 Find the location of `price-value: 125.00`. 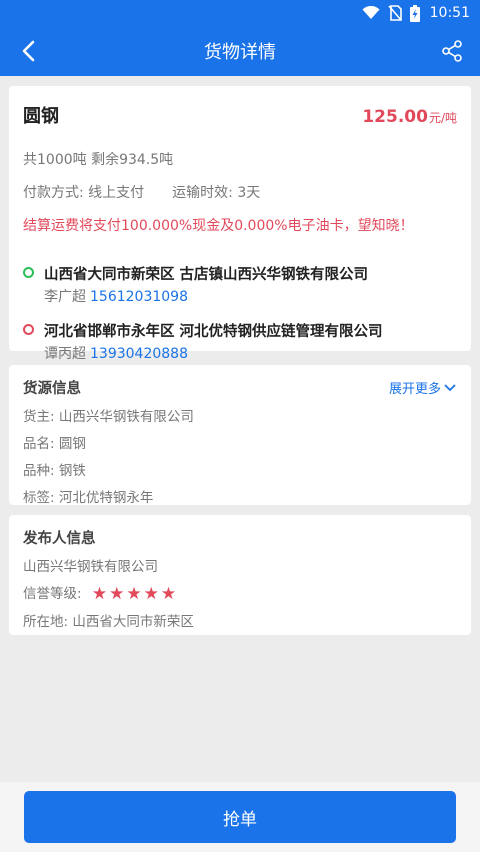

price-value: 125.00 is located at coordinates (395, 117).